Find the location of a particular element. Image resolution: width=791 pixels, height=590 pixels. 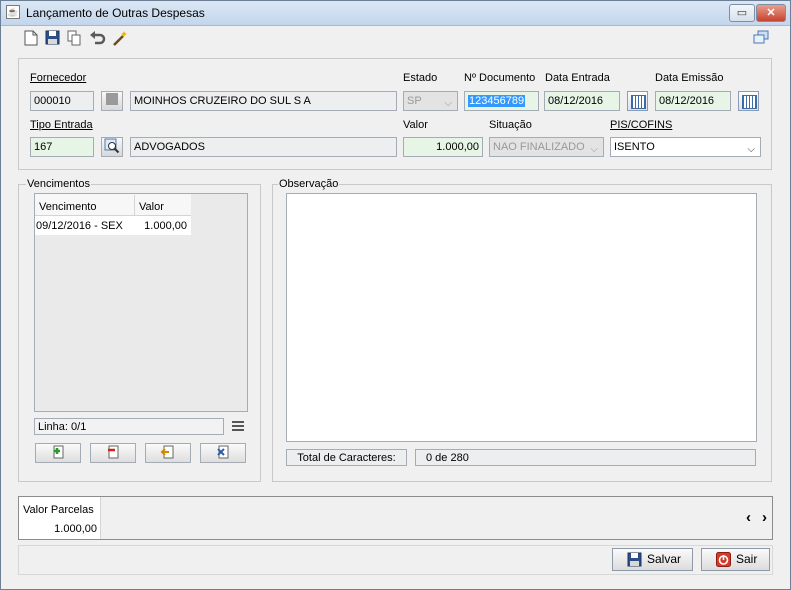

data-entrada-label: Data Entrada is located at coordinates (577, 78).